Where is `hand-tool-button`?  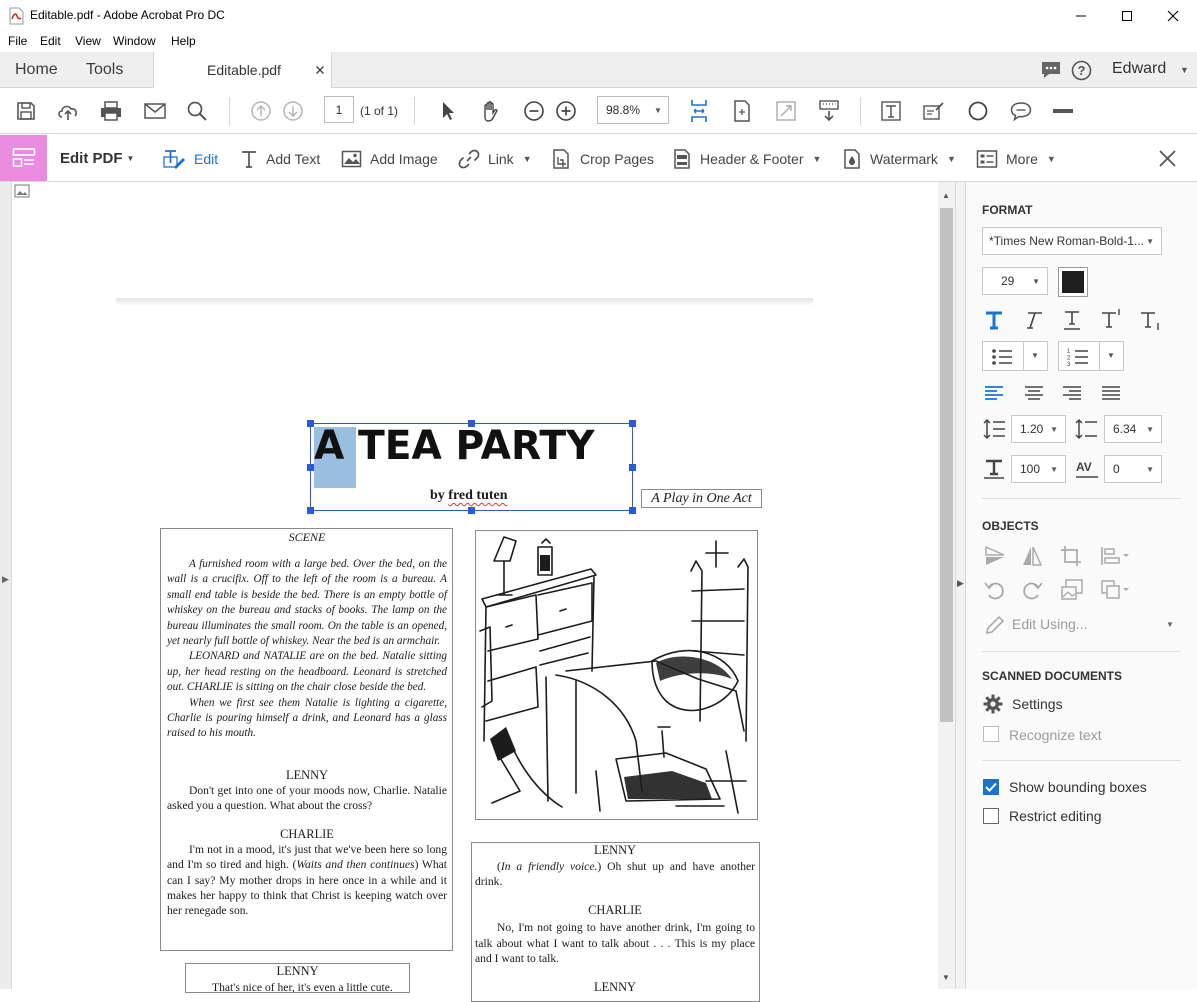
hand-tool-button is located at coordinates (491, 111).